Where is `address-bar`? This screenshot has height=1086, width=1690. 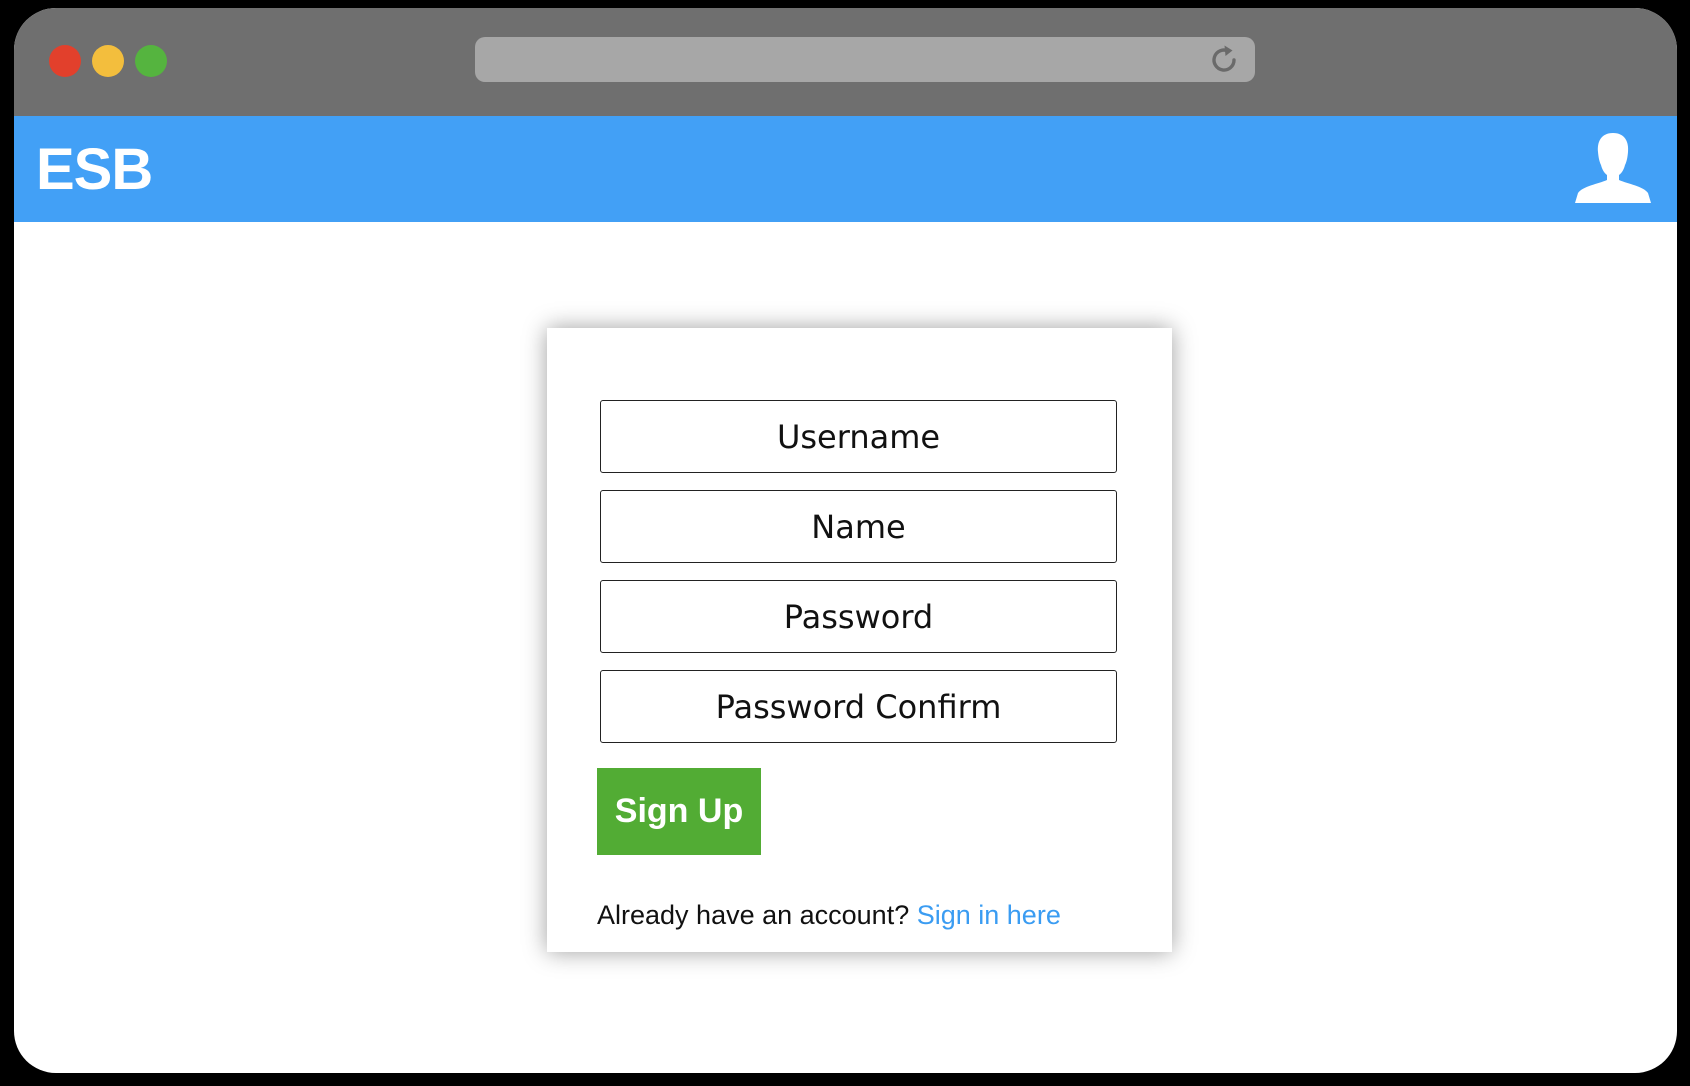 address-bar is located at coordinates (865, 59).